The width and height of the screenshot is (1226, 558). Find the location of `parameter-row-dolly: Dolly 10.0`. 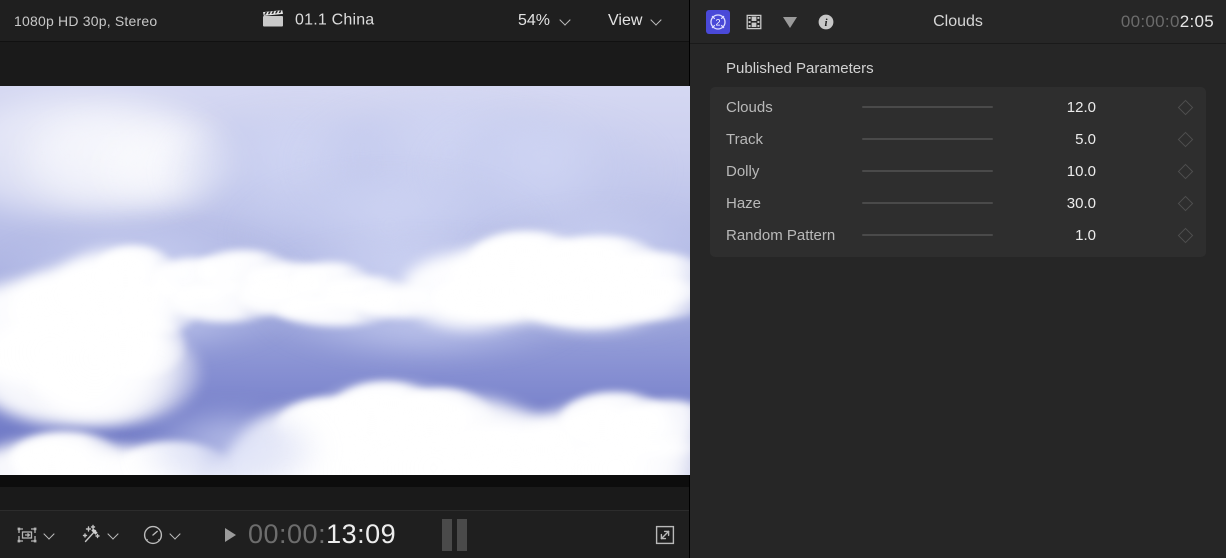

parameter-row-dolly: Dolly 10.0 is located at coordinates (958, 171).